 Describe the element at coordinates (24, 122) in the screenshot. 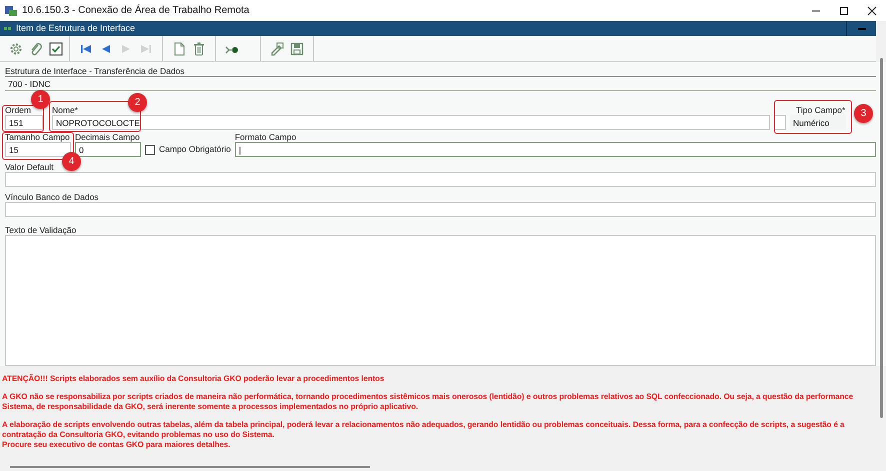

I see `input-field: 151` at that location.